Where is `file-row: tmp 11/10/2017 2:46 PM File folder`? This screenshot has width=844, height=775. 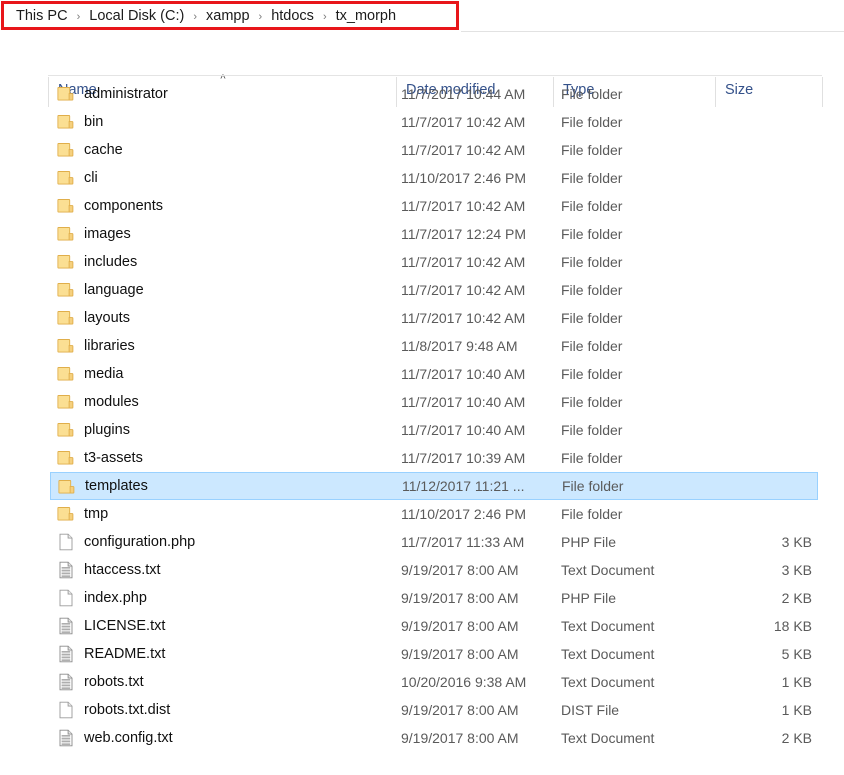
file-row: tmp 11/10/2017 2:46 PM File folder is located at coordinates (434, 514).